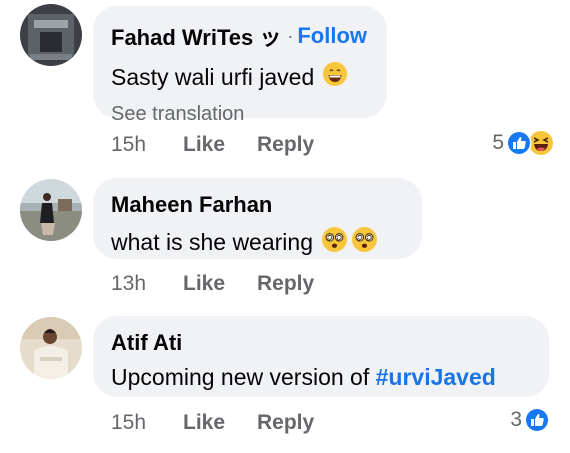 The image size is (570, 453). Describe the element at coordinates (335, 77) in the screenshot. I see `grinning-face-icon` at that location.